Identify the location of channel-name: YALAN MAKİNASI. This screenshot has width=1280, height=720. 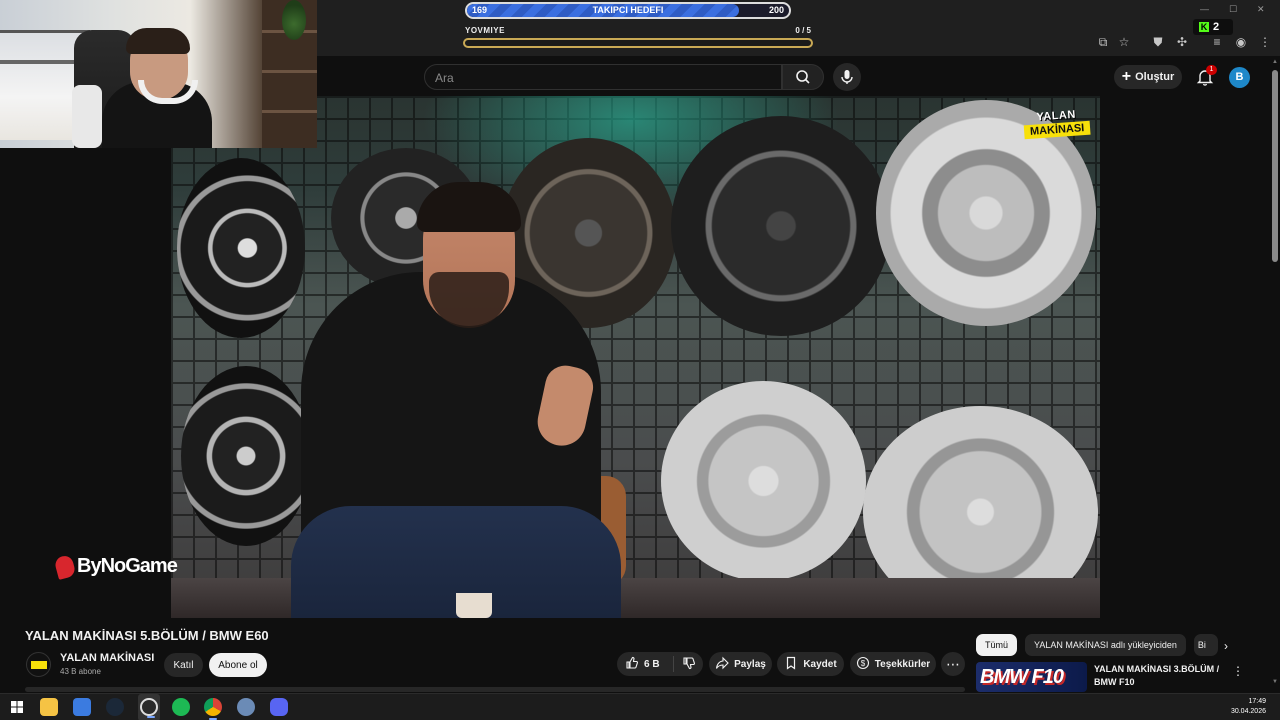
(107, 658).